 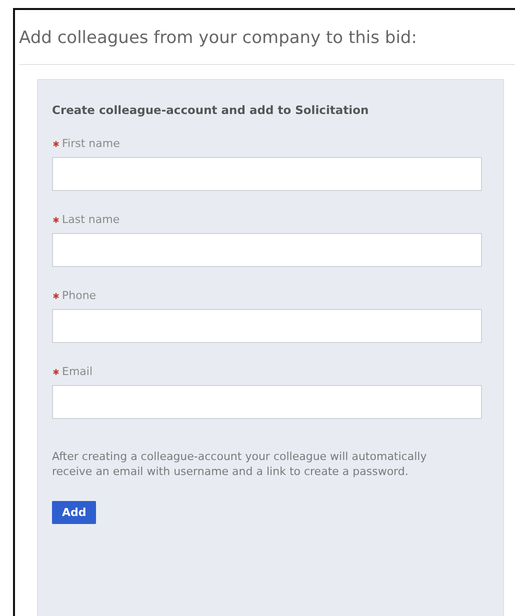 What do you see at coordinates (210, 110) in the screenshot?
I see `panel-title: Create colleague-account and add to Solicitation` at bounding box center [210, 110].